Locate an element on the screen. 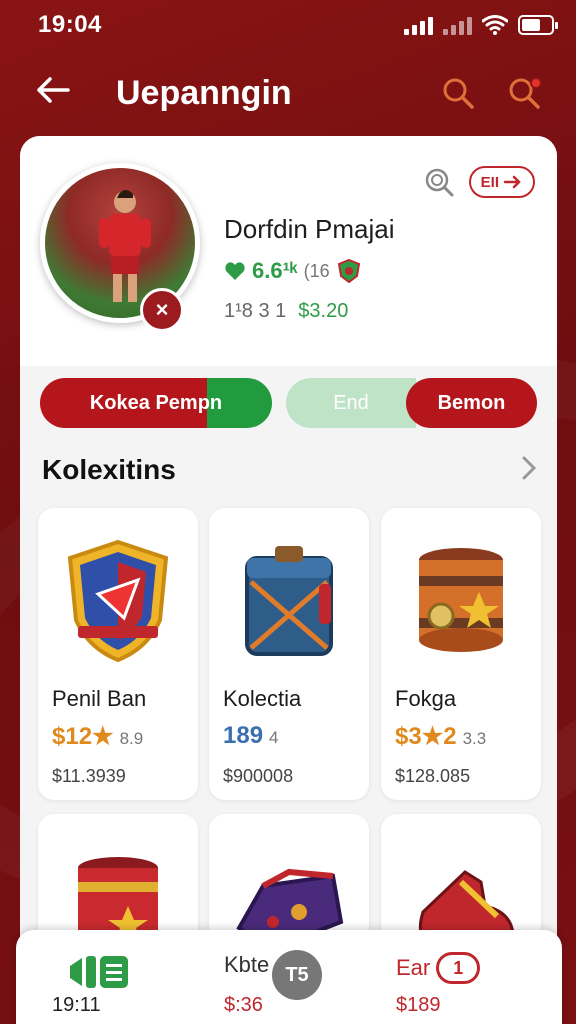 This screenshot has height=1024, width=576. primary-action-button: Kokea Pempn is located at coordinates (156, 403).